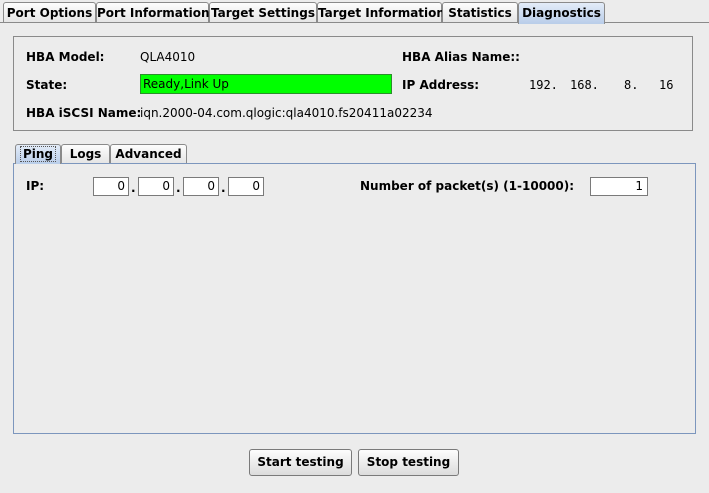 This screenshot has height=493, width=709. I want to click on start-testing-button: Start testing, so click(300, 462).